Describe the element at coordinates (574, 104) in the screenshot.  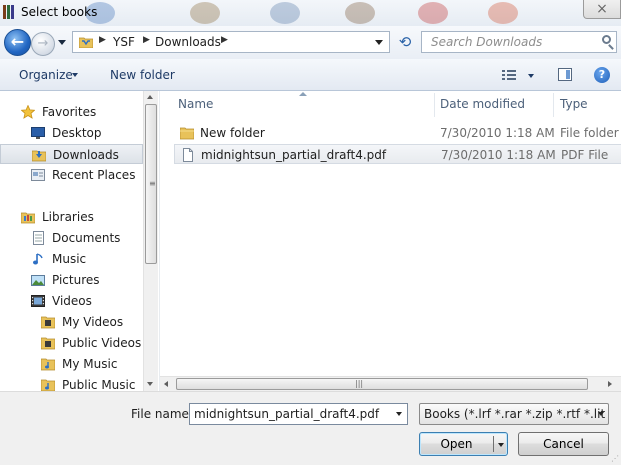
I see `column-header-type: Type` at that location.